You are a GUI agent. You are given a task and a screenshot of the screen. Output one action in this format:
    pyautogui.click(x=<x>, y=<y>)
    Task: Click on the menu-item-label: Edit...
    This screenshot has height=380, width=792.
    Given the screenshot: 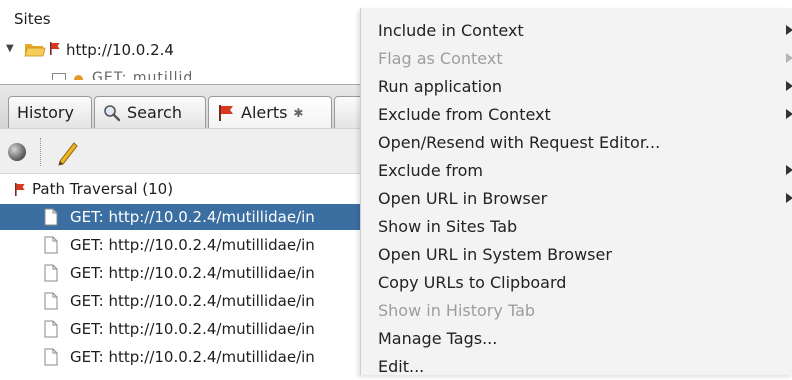 What is the action you would take?
    pyautogui.click(x=401, y=366)
    